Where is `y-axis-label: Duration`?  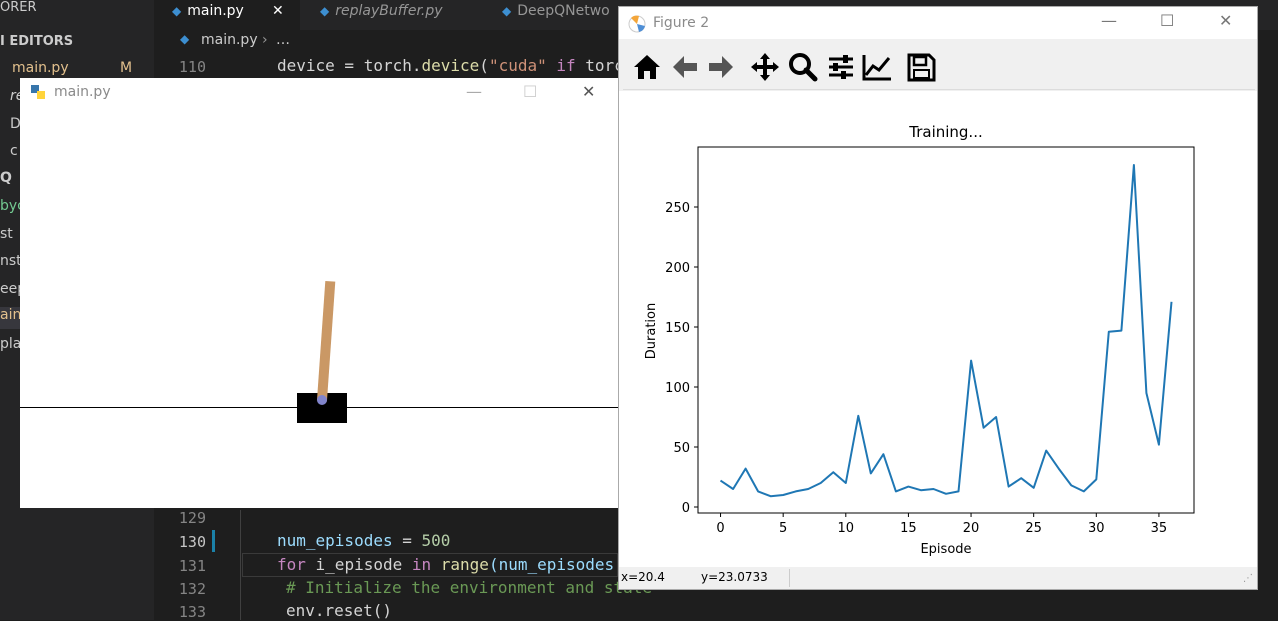
y-axis-label: Duration is located at coordinates (651, 331).